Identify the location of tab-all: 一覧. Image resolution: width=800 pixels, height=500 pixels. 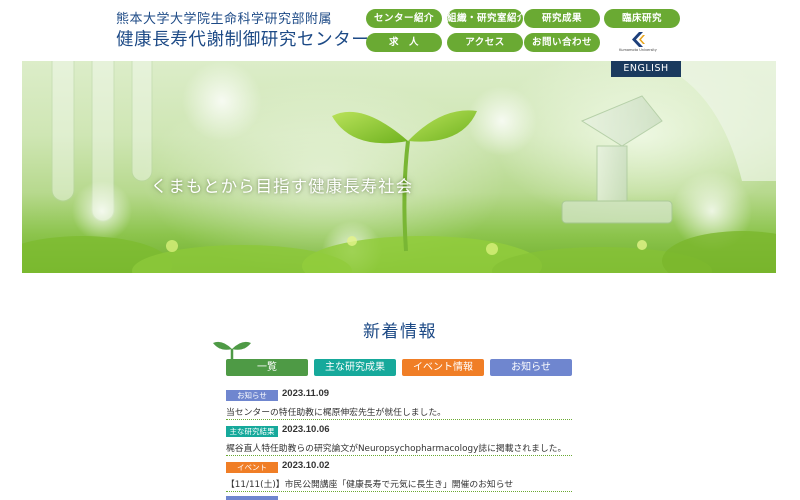
(267, 367).